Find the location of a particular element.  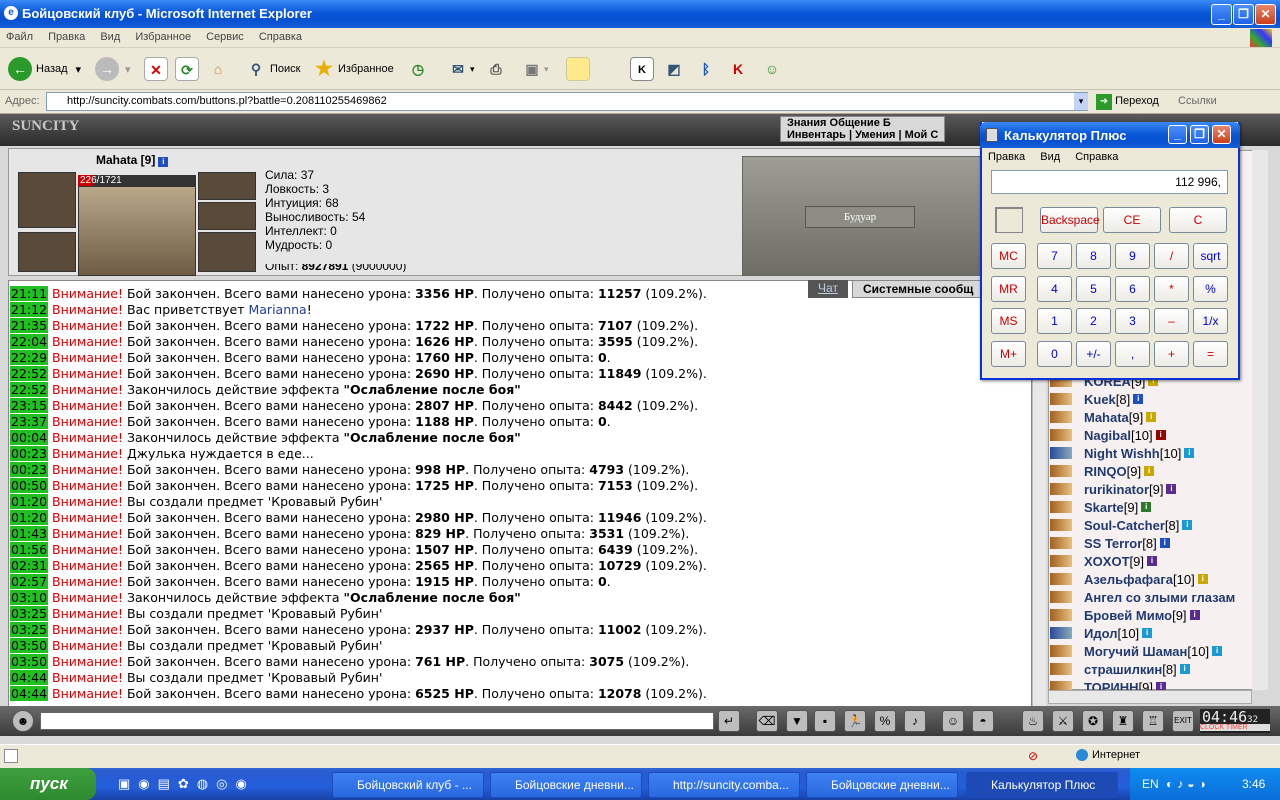

smile-icon: ☺ is located at coordinates (953, 721).